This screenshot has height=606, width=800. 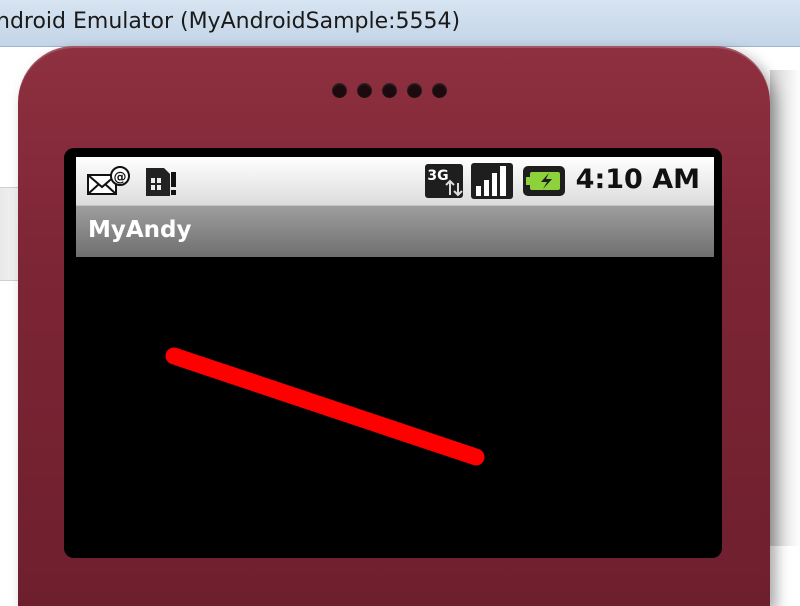 What do you see at coordinates (161, 181) in the screenshot?
I see `sim-alert-icon` at bounding box center [161, 181].